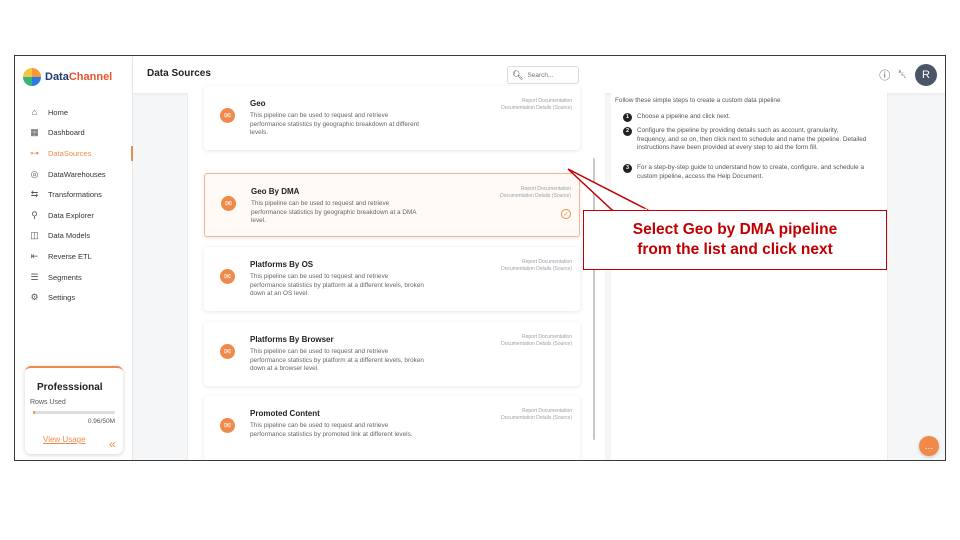 Image resolution: width=960 pixels, height=540 pixels. Describe the element at coordinates (627, 168) in the screenshot. I see `step-number-badge: 3` at that location.